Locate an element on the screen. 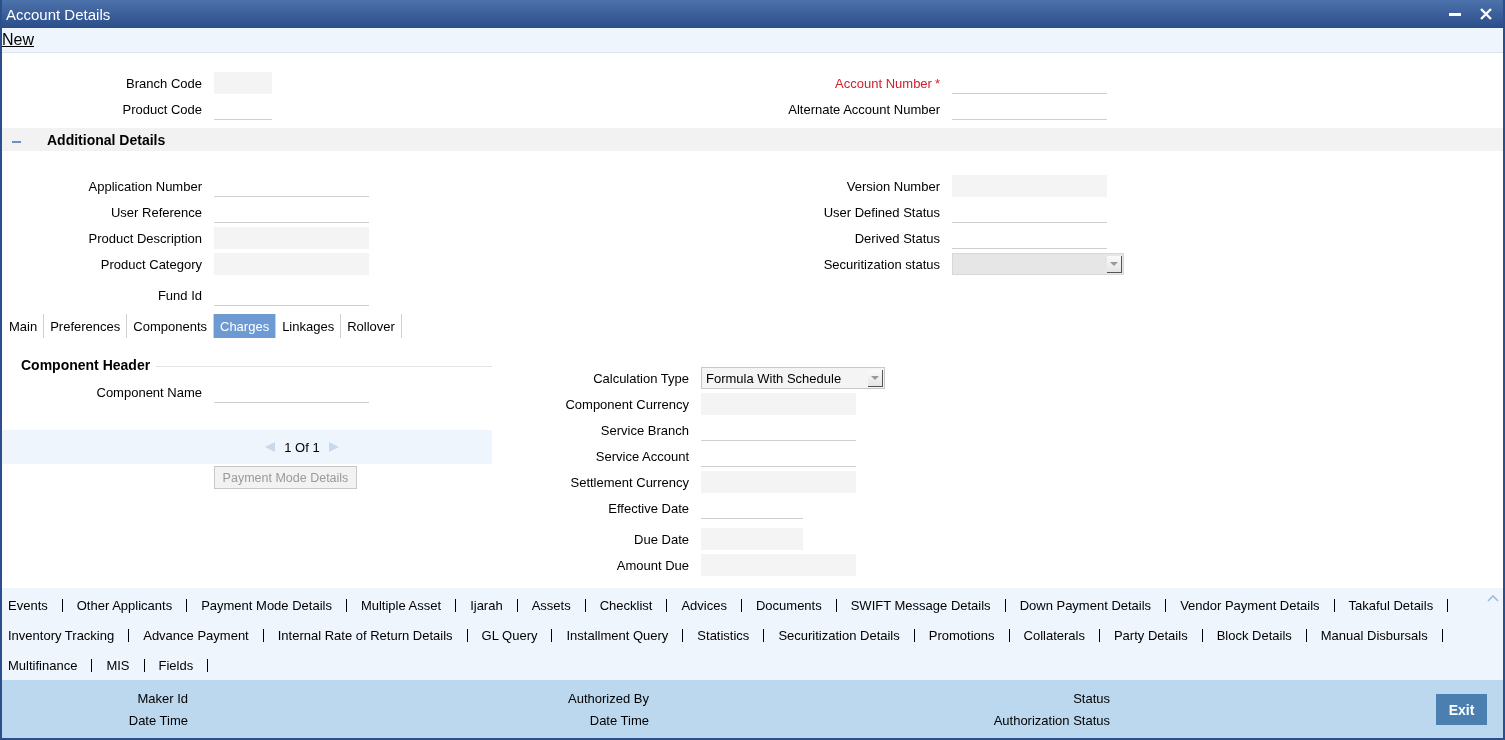  link: Advices is located at coordinates (704, 605).